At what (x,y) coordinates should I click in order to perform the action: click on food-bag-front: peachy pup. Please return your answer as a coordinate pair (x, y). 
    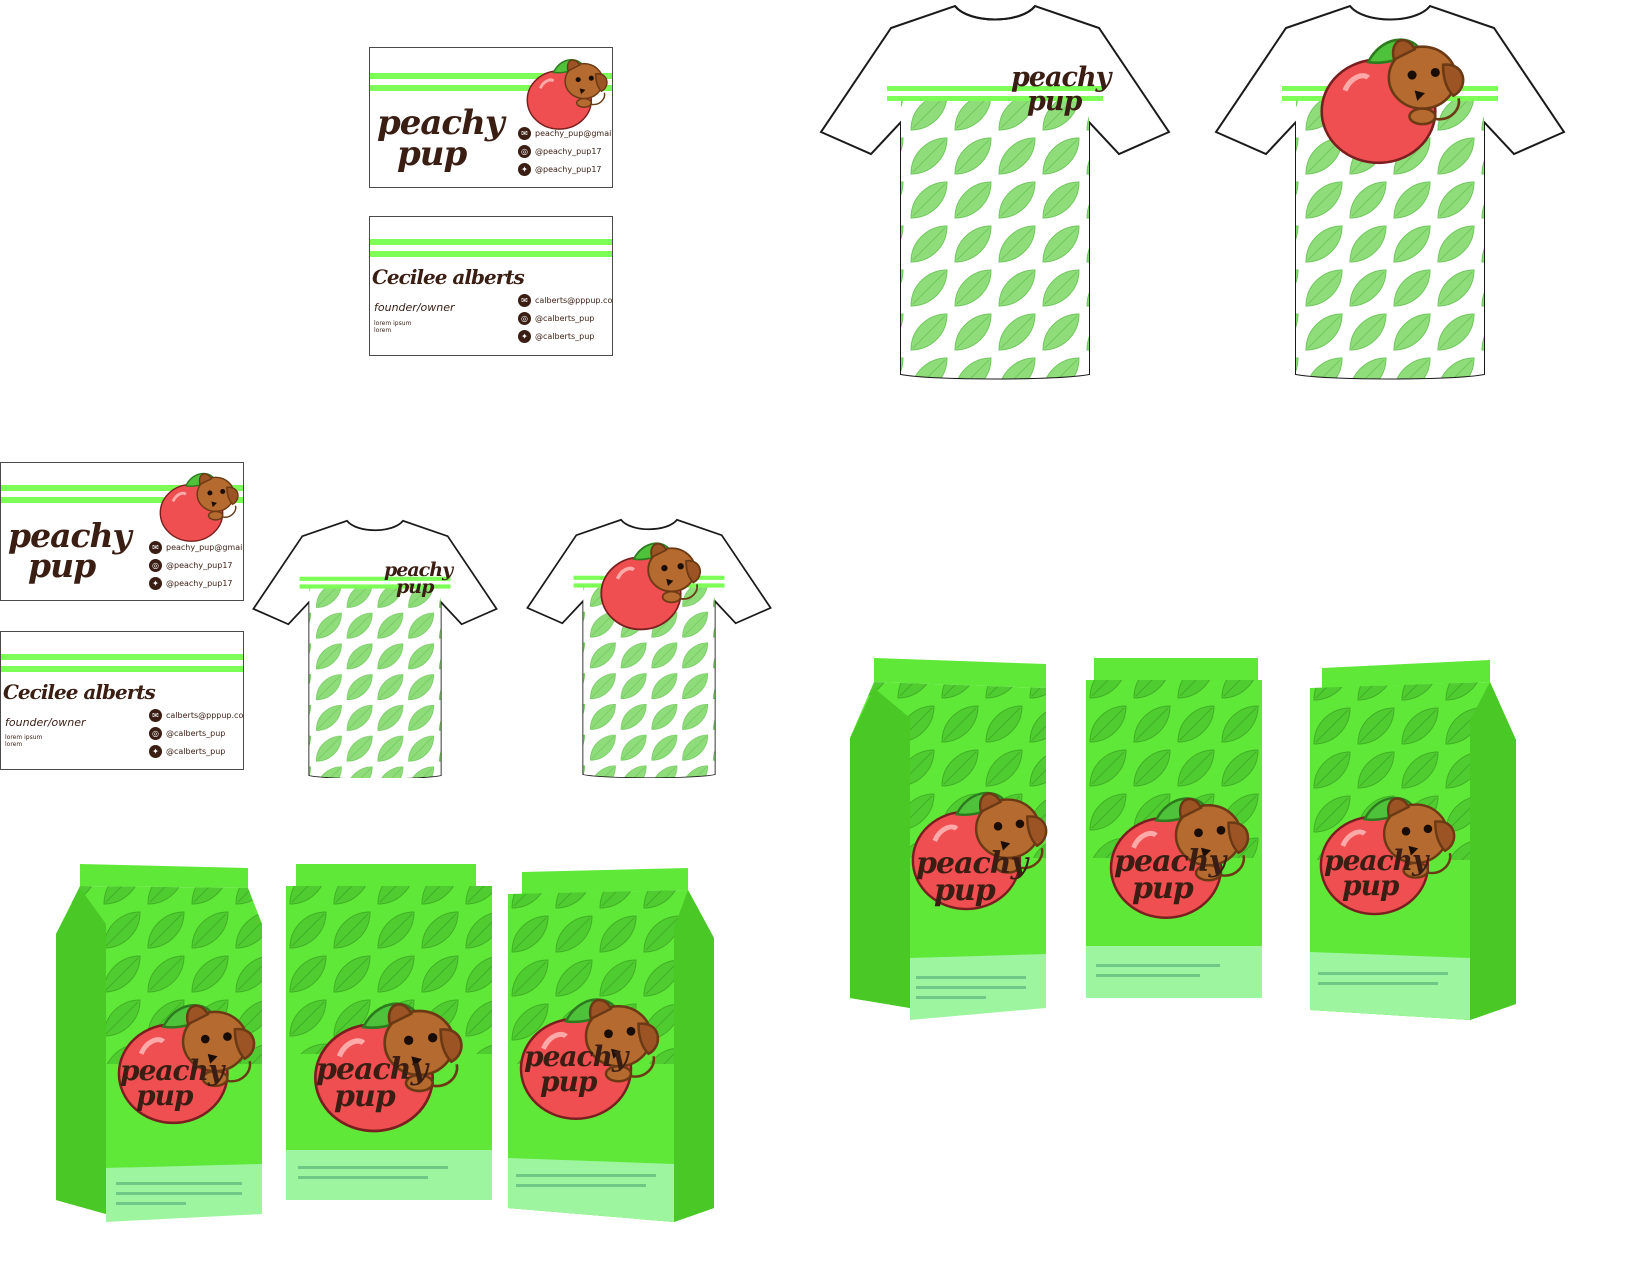
    Looking at the image, I should click on (1174, 828).